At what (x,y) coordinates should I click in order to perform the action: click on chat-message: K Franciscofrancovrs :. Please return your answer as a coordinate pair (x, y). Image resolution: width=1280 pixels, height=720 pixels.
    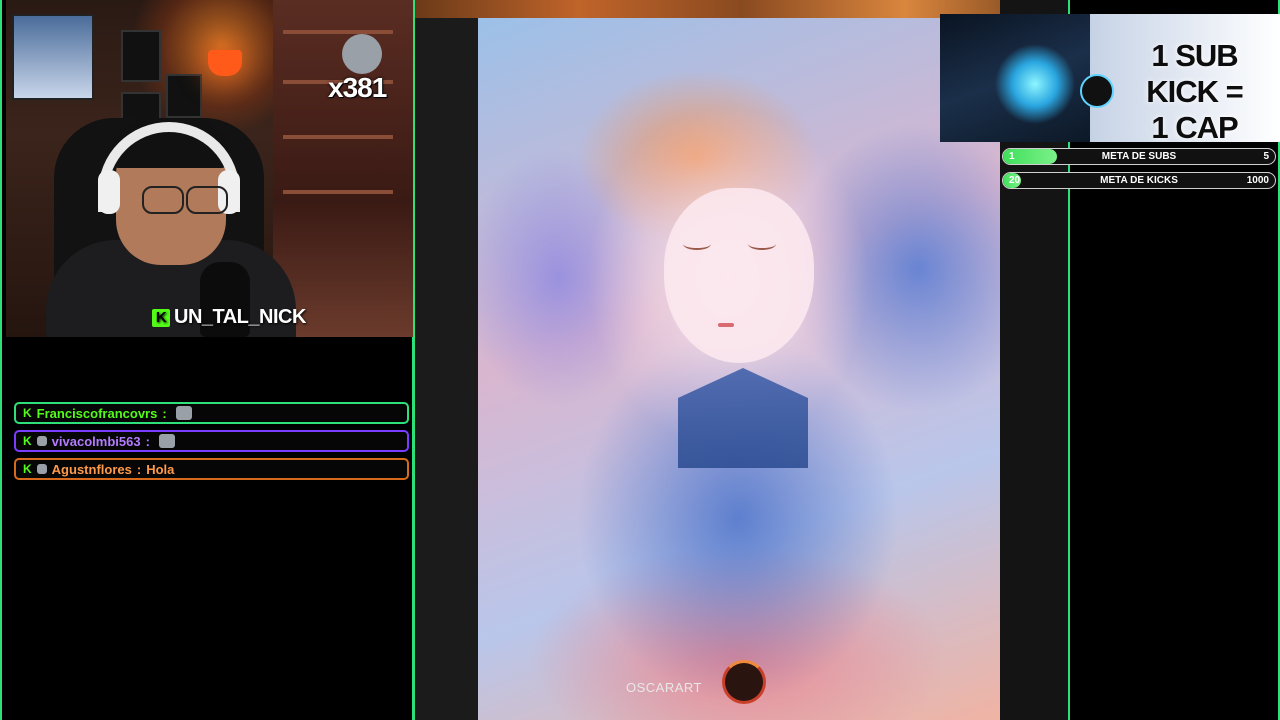
    Looking at the image, I should click on (211, 413).